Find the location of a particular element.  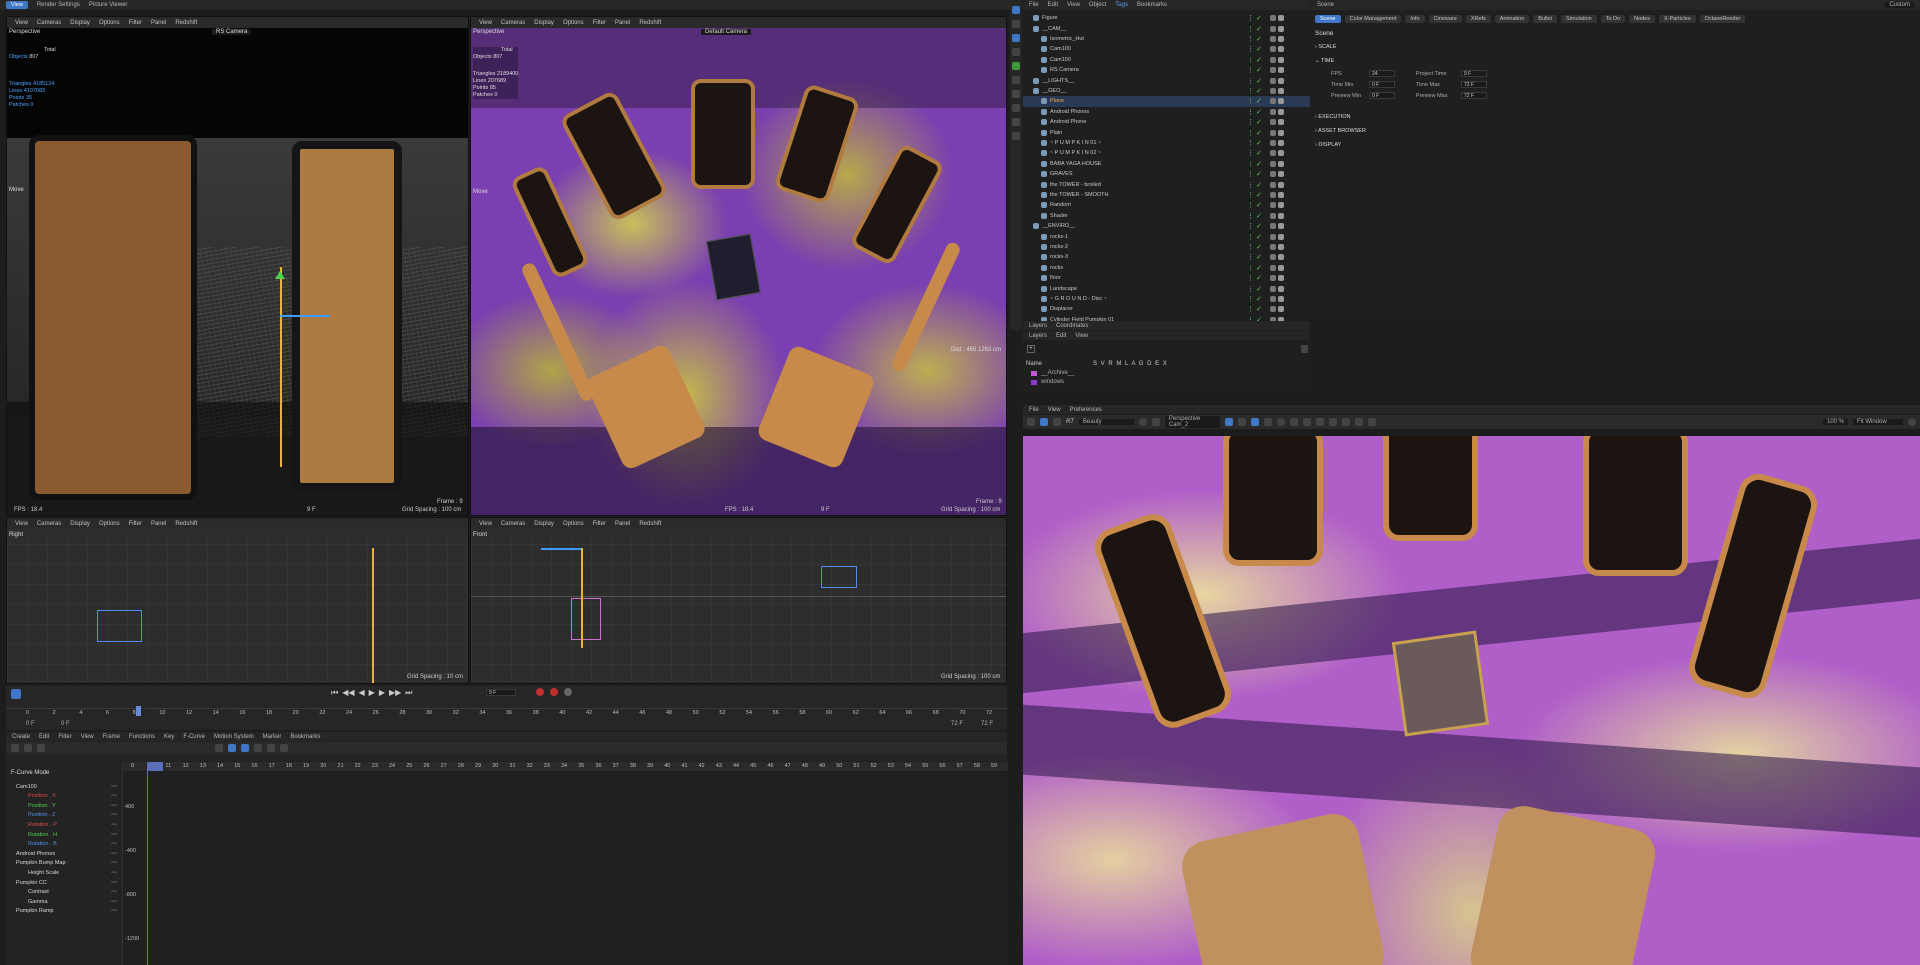

object-row: GRAVES ⋮ ✓ is located at coordinates (1166, 174).